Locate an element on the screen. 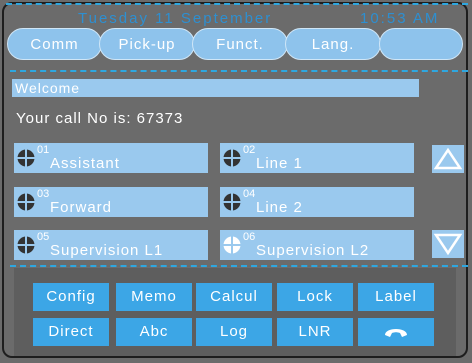 This screenshot has width=472, height=363. welcome-banner: Welcome is located at coordinates (215, 88).